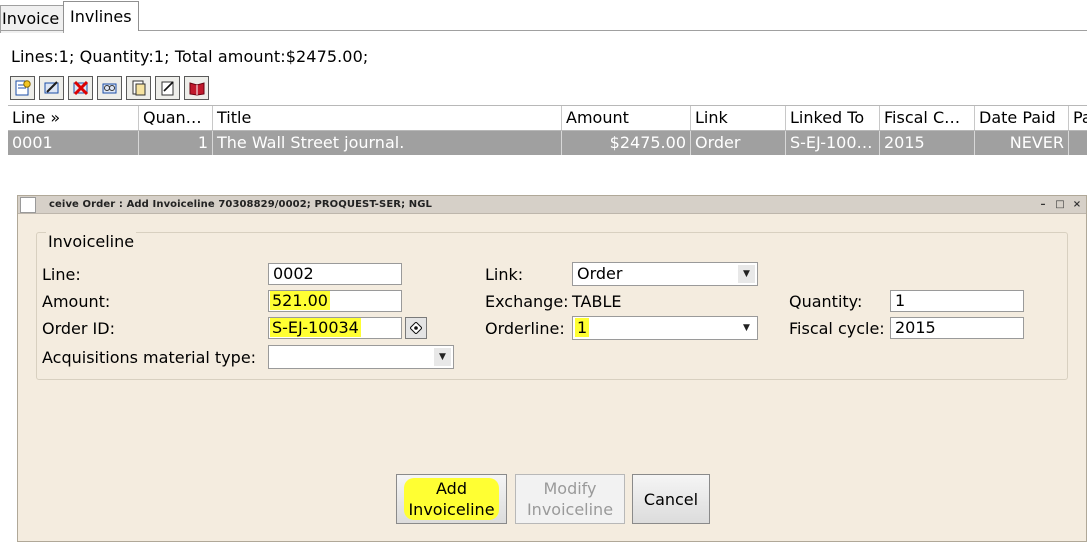 Image resolution: width=1087 pixels, height=542 pixels. What do you see at coordinates (600, 273) in the screenshot?
I see `link-value: Order` at bounding box center [600, 273].